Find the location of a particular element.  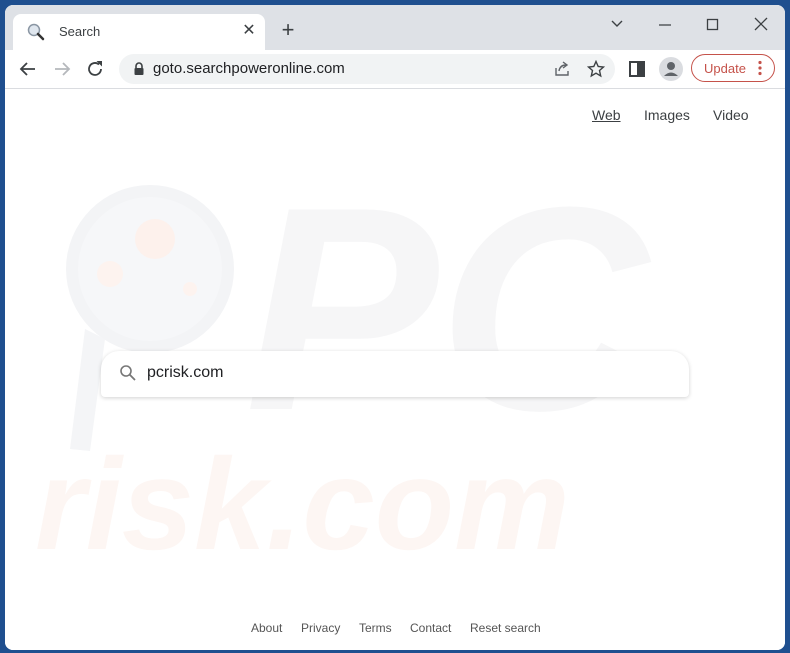

reload-icon is located at coordinates (95, 68).